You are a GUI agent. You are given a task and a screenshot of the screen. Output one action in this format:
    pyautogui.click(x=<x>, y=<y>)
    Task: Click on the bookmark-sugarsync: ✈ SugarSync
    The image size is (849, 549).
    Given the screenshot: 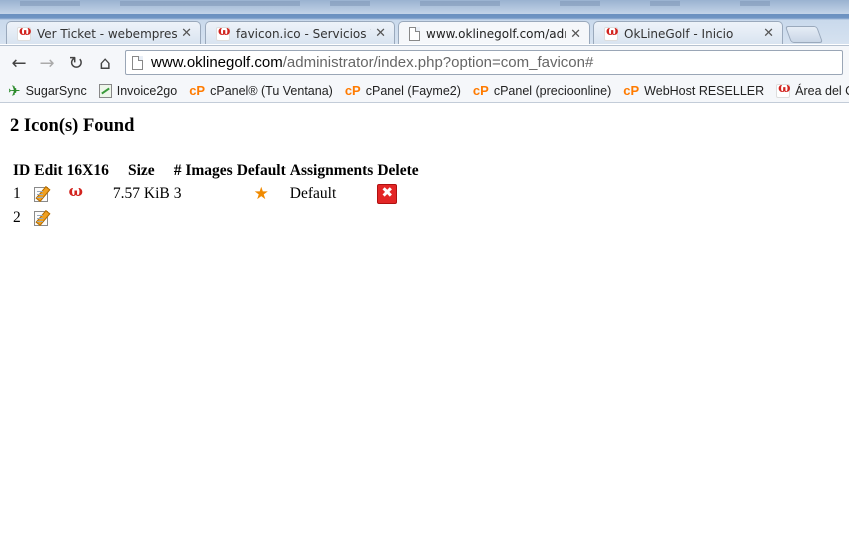 What is the action you would take?
    pyautogui.click(x=47, y=91)
    